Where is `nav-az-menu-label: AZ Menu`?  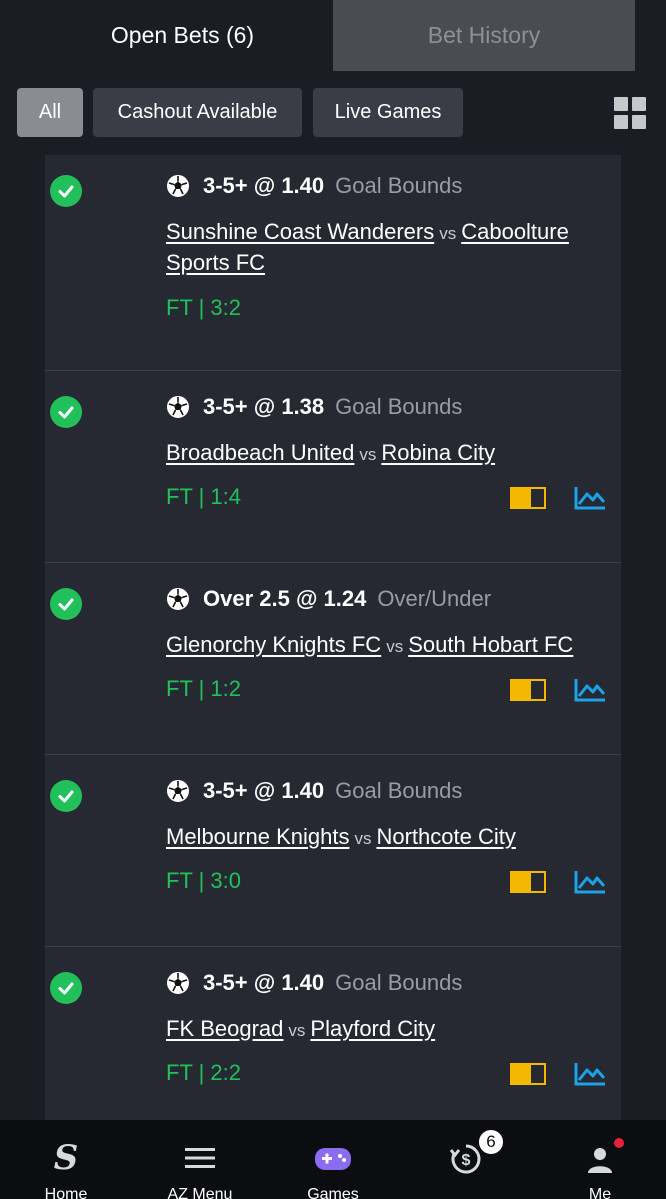 nav-az-menu-label: AZ Menu is located at coordinates (200, 1192).